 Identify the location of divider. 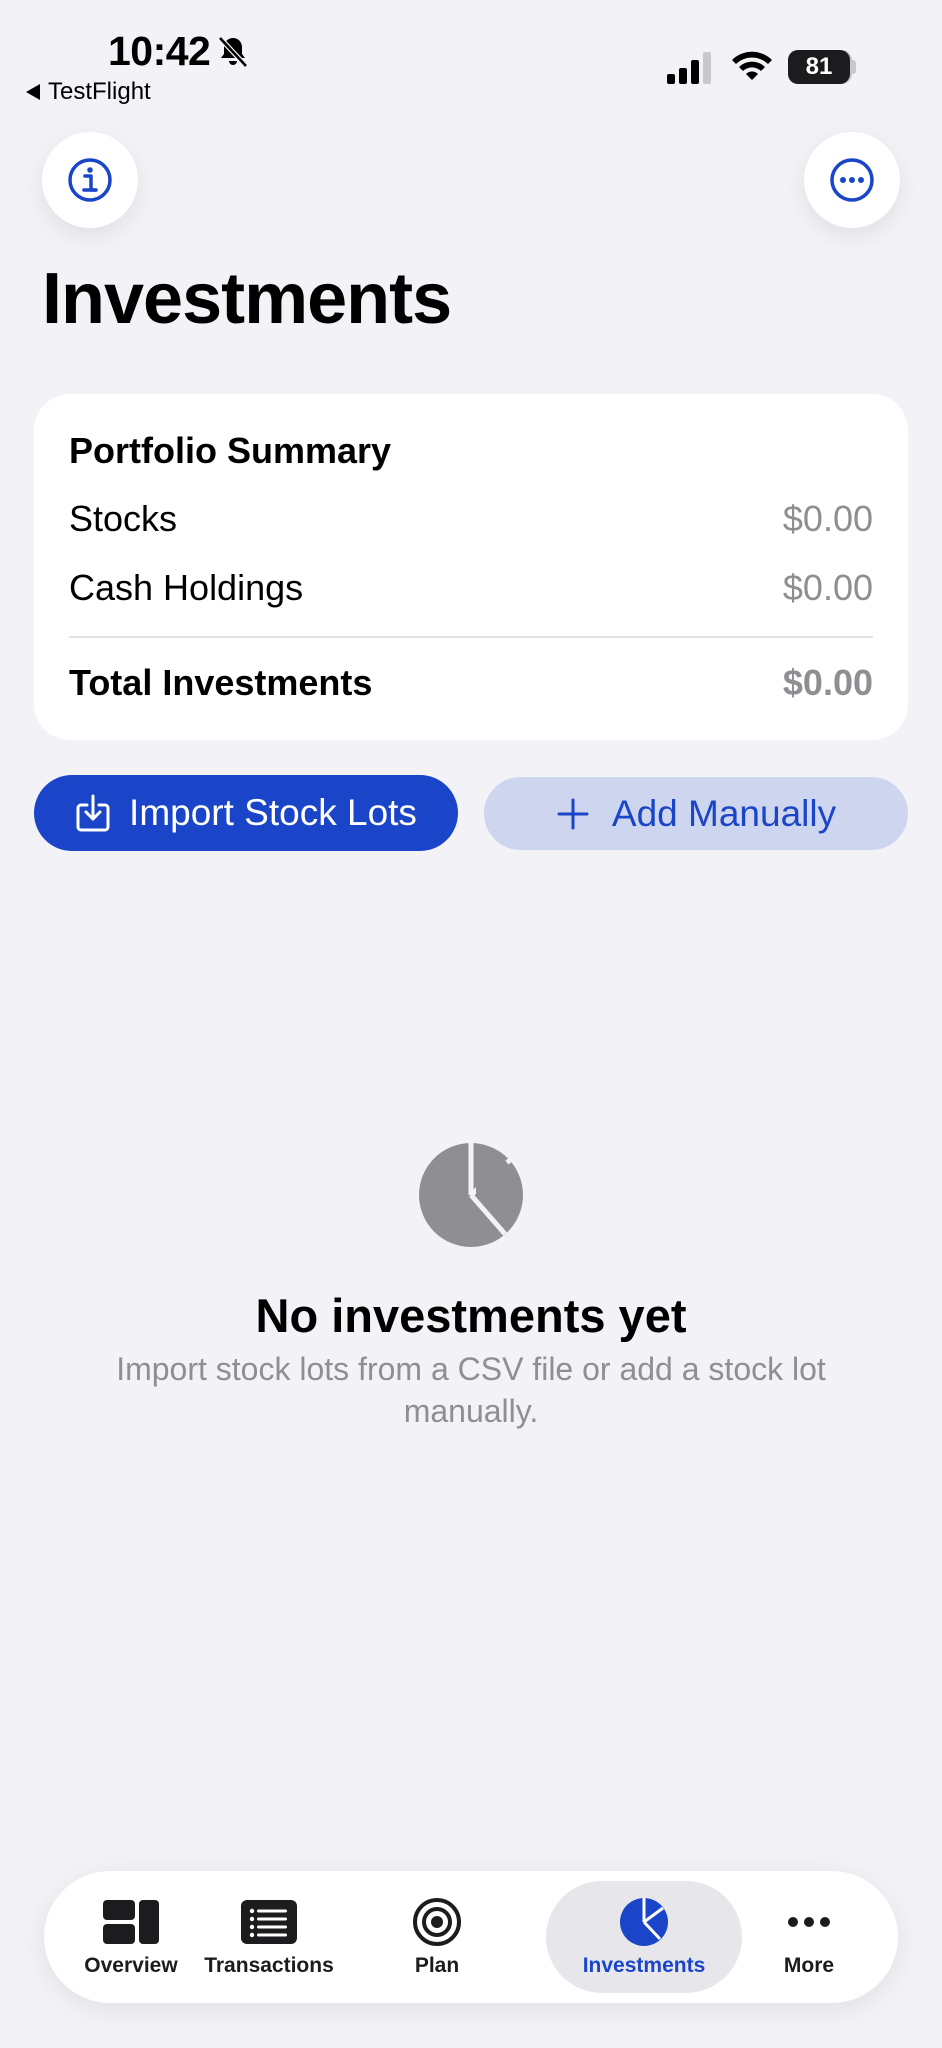
(471, 637).